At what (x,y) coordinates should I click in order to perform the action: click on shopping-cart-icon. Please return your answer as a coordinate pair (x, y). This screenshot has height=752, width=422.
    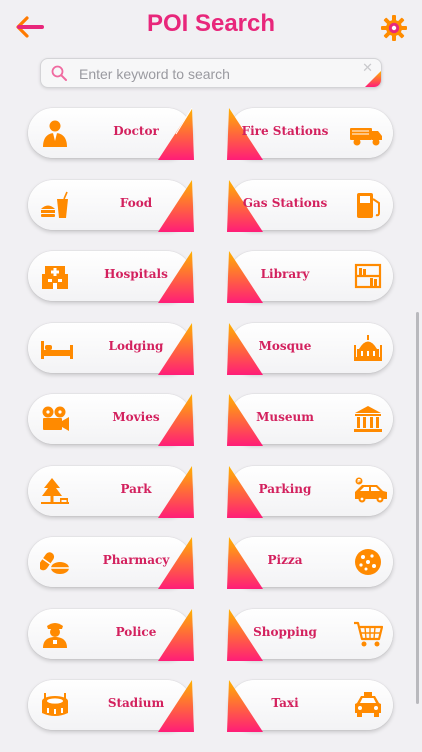
    Looking at the image, I should click on (368, 633).